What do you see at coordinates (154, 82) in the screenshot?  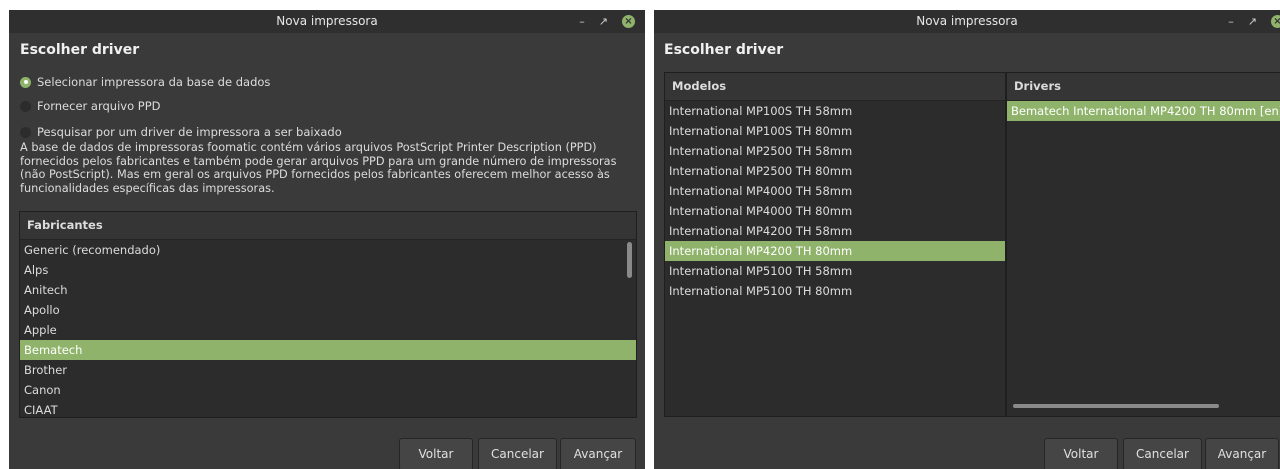 I see `radio-label: Selecionar impressora da base de dados` at bounding box center [154, 82].